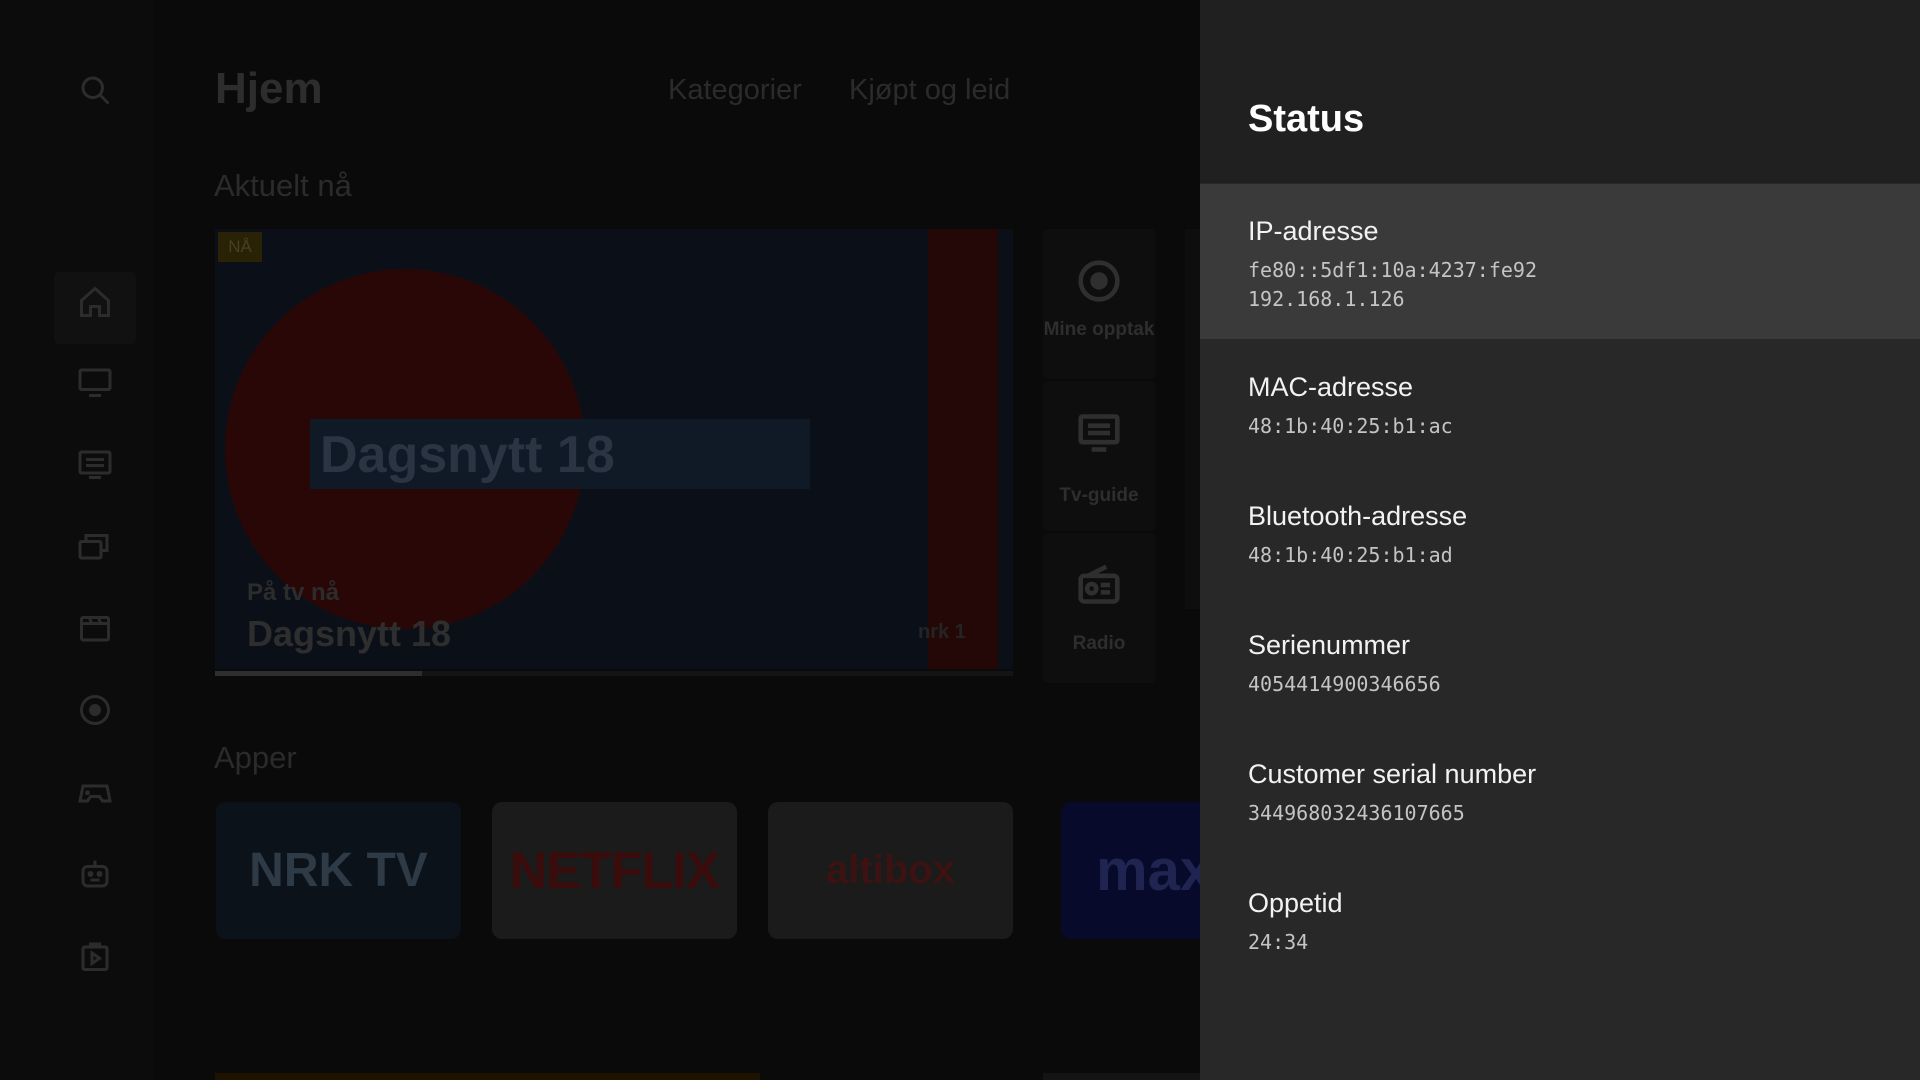 The image size is (1920, 1080). I want to click on quick-tile-label: Tv-guide, so click(1099, 495).